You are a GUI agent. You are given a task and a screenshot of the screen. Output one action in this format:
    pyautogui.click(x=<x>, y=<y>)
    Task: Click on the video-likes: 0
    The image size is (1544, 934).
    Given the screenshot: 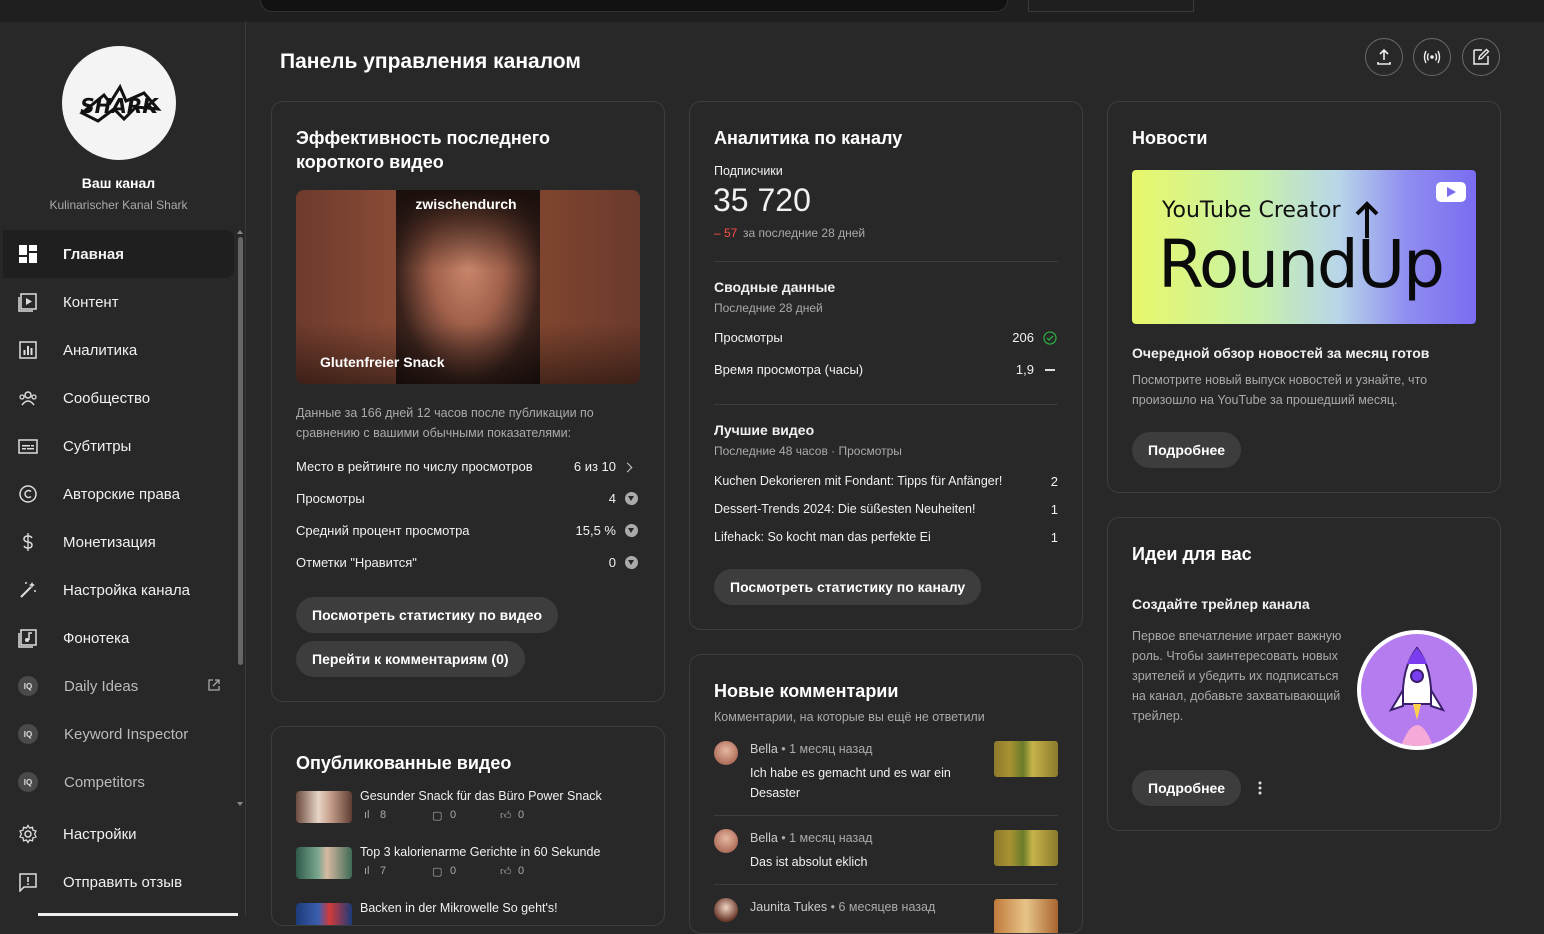 What is the action you would take?
    pyautogui.click(x=521, y=871)
    